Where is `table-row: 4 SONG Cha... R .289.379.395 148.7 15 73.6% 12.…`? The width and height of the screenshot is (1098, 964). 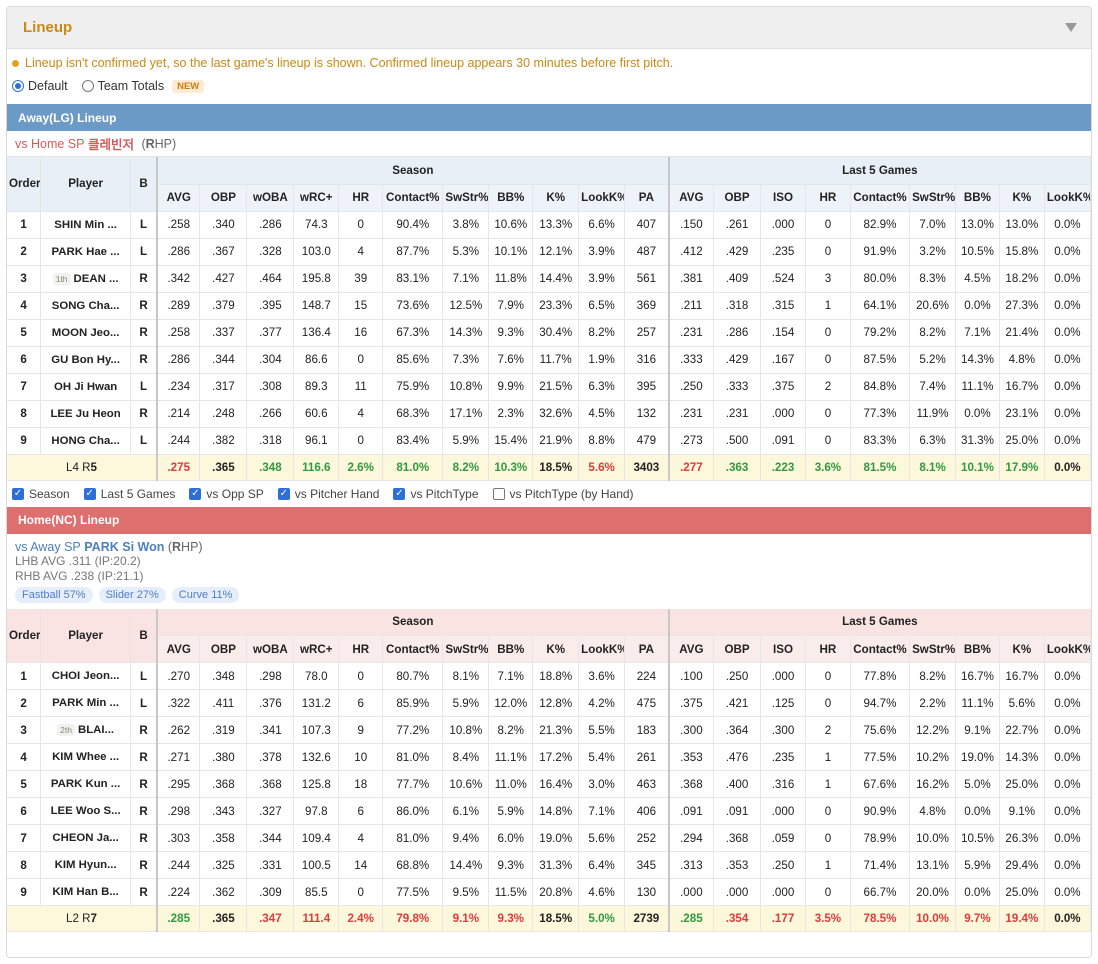 table-row: 4 SONG Cha... R .289.379.395 148.7 15 73.6% 12.… is located at coordinates (549, 306).